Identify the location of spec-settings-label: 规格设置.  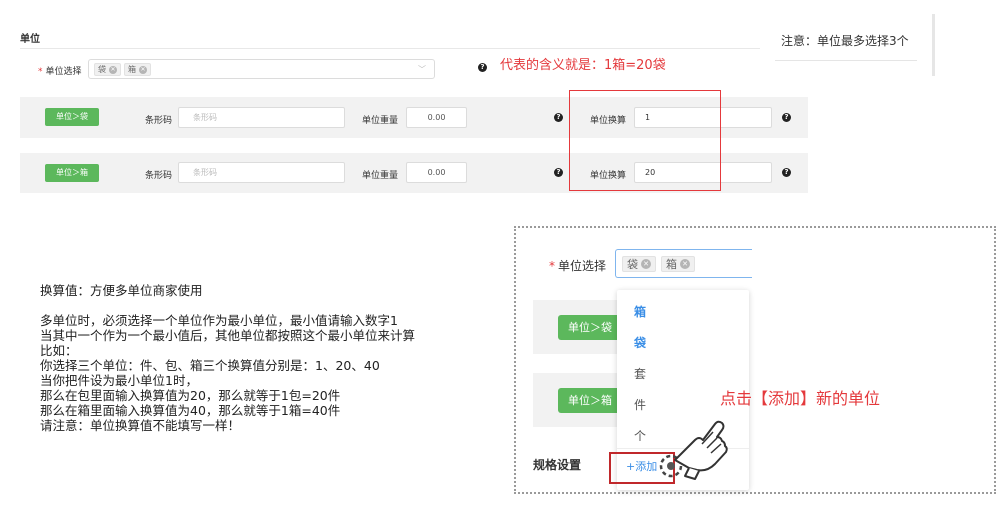
(557, 465).